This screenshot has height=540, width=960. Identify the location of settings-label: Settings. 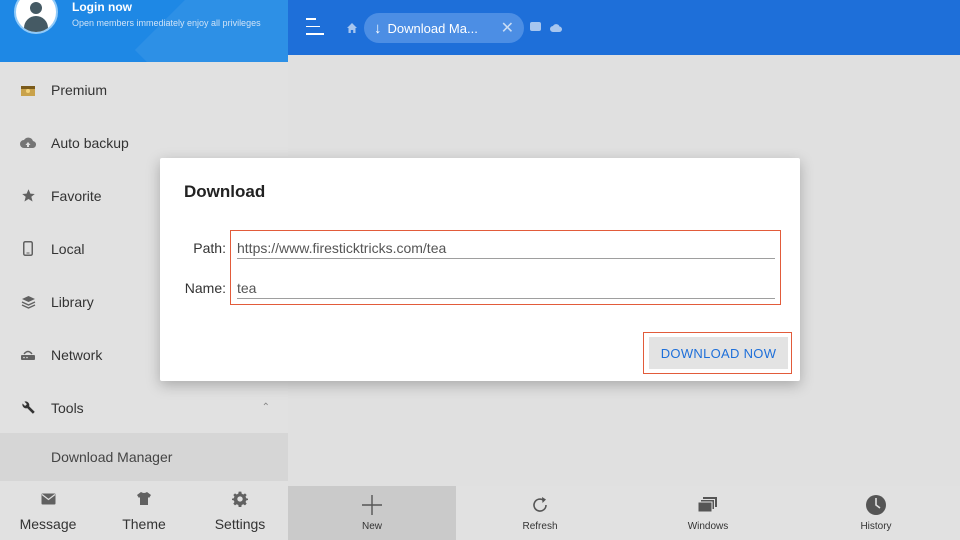
(240, 523).